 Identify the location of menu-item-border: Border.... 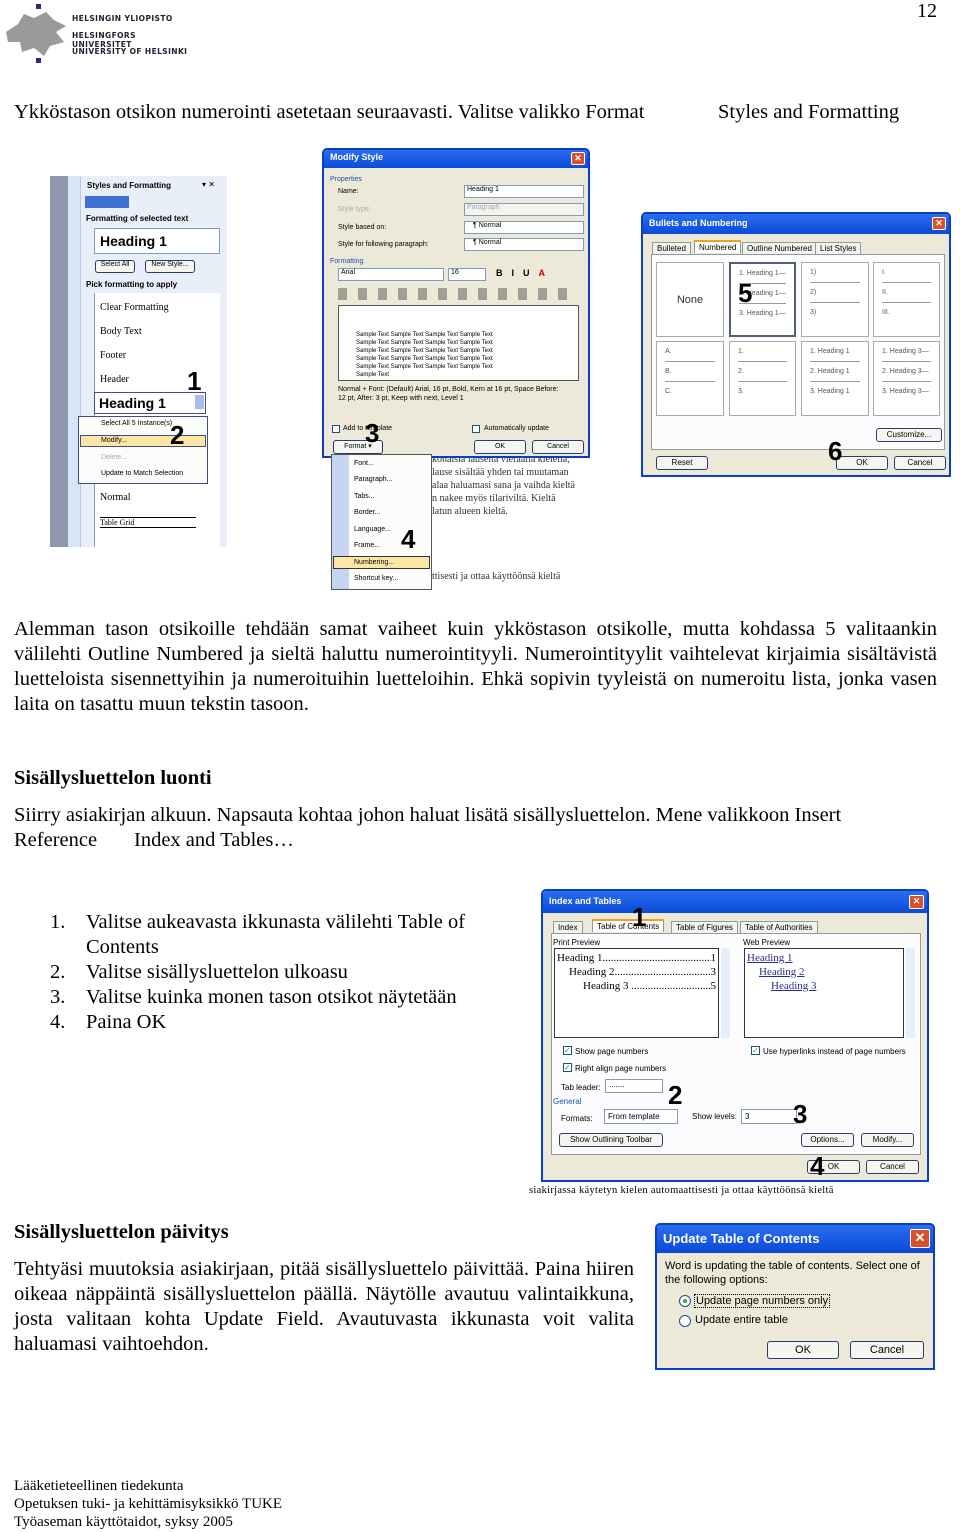
(367, 512).